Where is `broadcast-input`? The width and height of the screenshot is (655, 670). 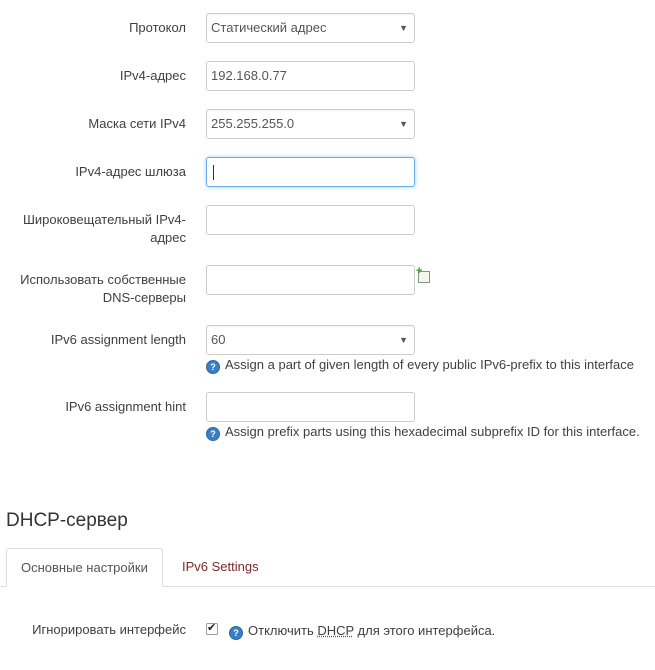
broadcast-input is located at coordinates (310, 220).